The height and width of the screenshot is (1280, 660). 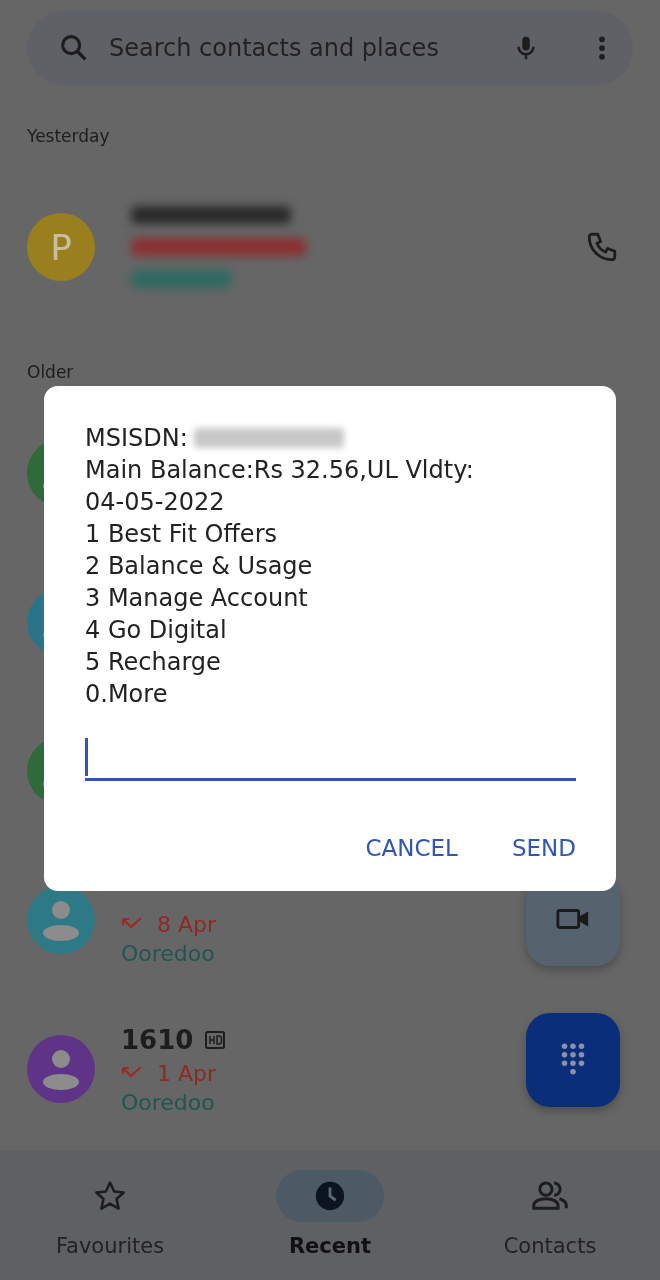 I want to click on message-text: 4 Go Digital, so click(x=156, y=630).